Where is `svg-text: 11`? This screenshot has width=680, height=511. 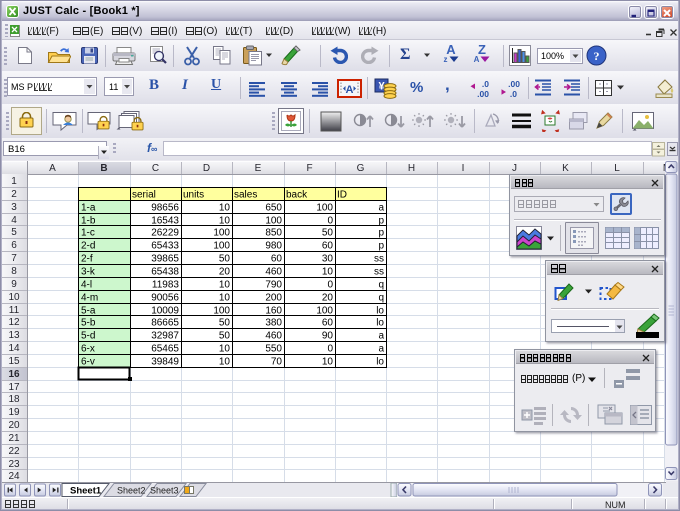 svg-text: 11 is located at coordinates (14, 310).